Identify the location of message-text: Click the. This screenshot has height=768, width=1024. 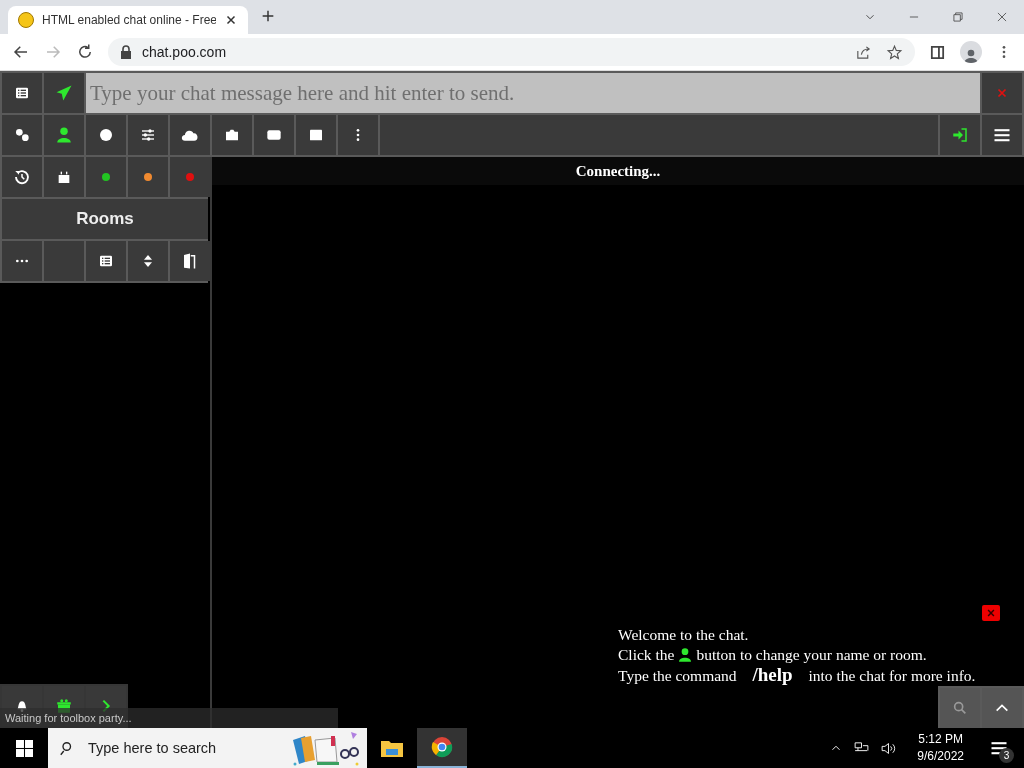
(646, 655).